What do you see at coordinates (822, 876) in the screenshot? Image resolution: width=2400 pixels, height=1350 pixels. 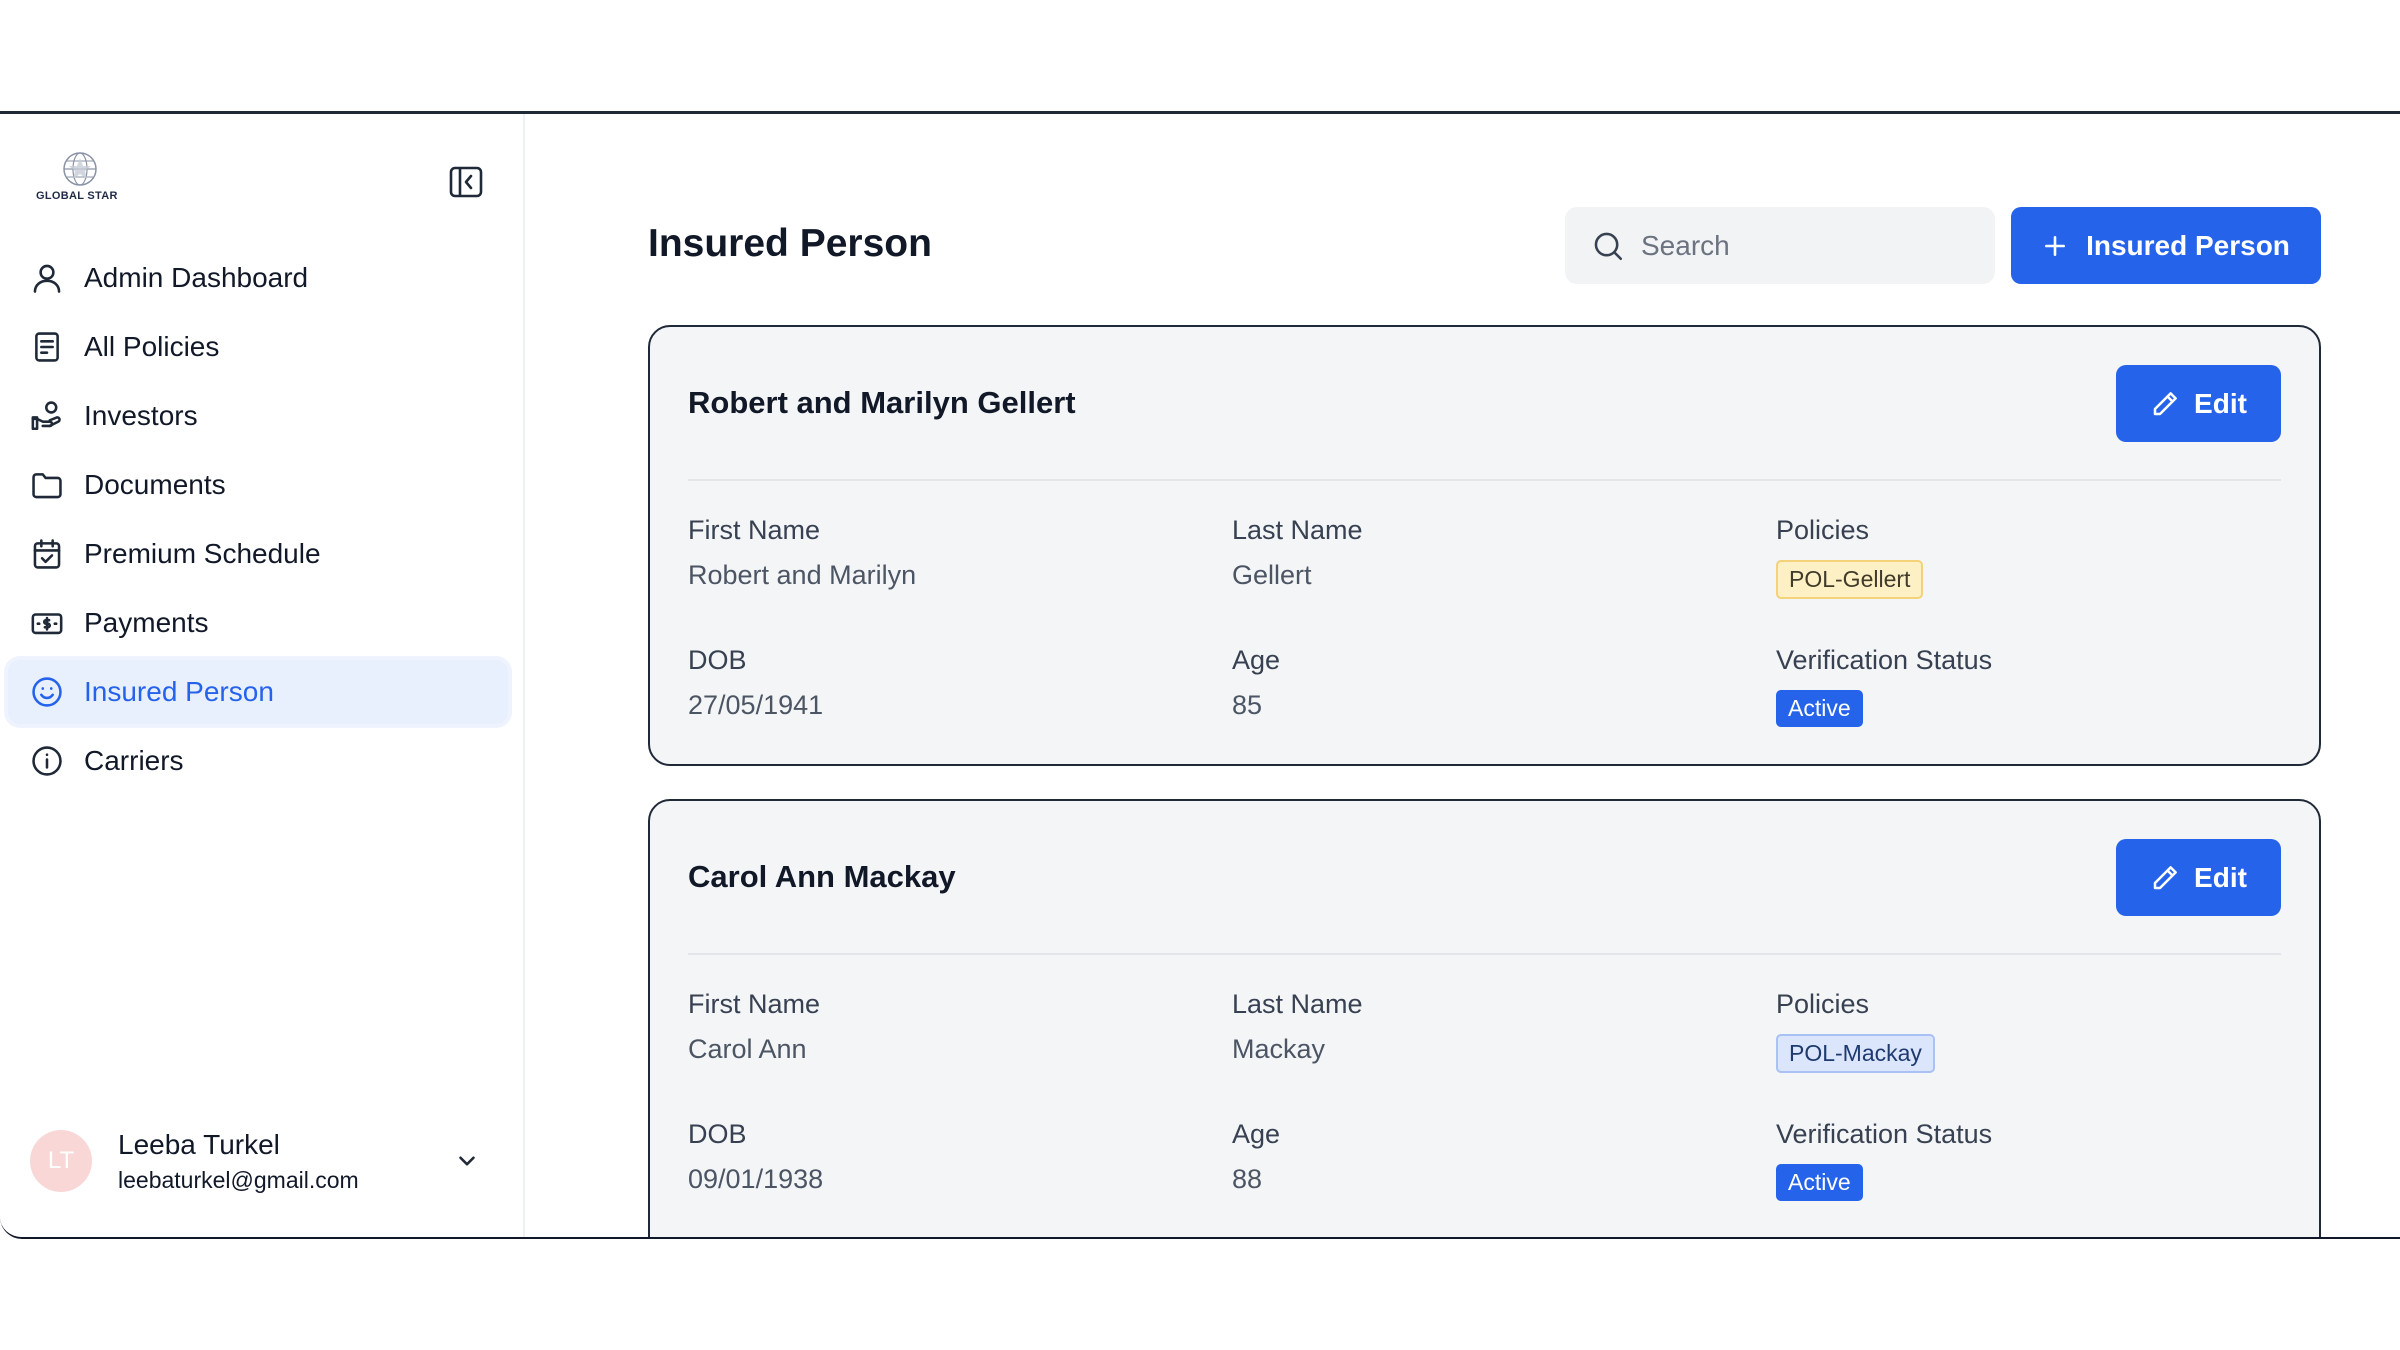 I see `card-name: Carol Ann Mackay` at bounding box center [822, 876].